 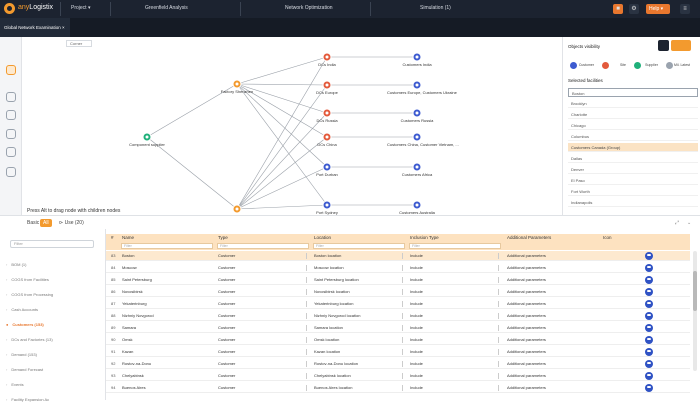 What do you see at coordinates (132, 292) in the screenshot?
I see `cell-name: Novosibirsk` at bounding box center [132, 292].